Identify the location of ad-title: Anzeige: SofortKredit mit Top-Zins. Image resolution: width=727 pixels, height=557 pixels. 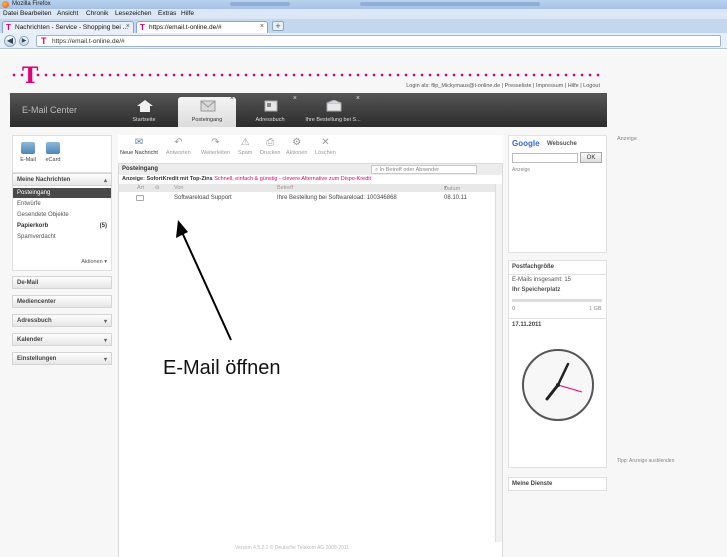
(167, 179).